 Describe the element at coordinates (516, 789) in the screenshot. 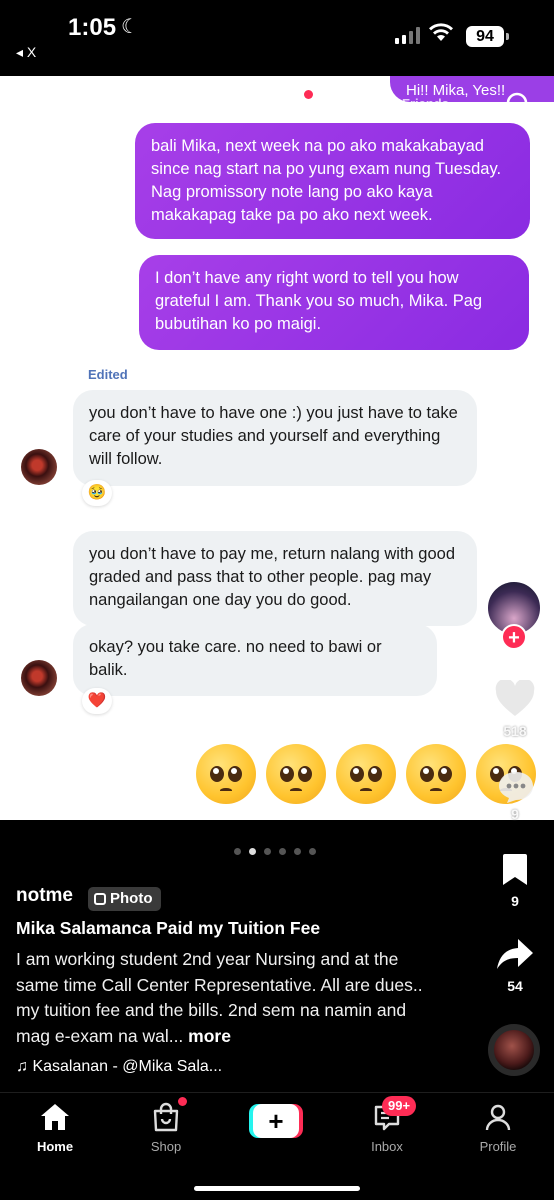

I see `comment-icon` at that location.